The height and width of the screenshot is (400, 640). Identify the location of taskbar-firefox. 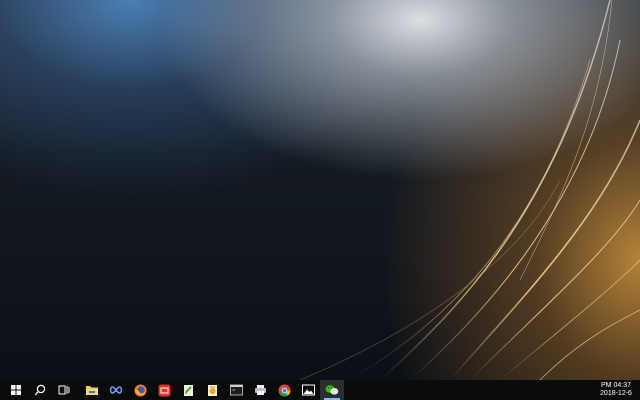
(140, 390).